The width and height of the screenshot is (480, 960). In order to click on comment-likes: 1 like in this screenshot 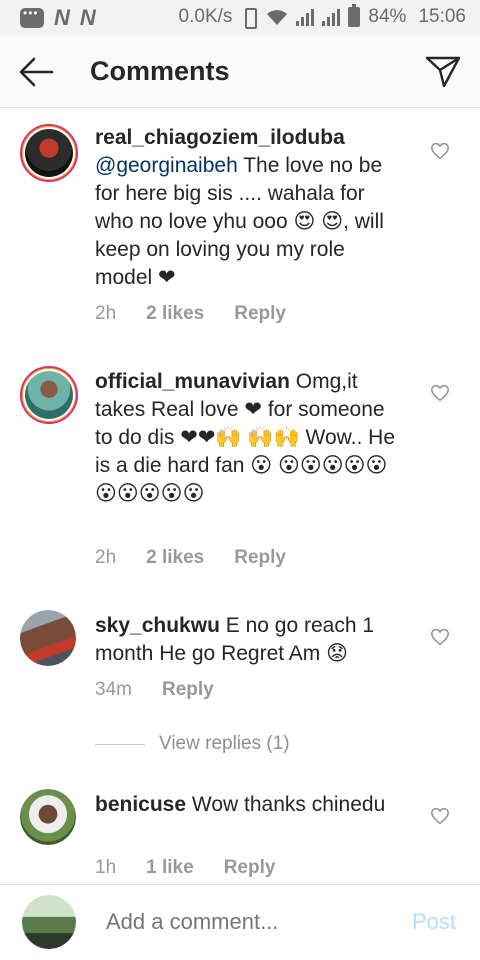, I will do `click(170, 868)`.